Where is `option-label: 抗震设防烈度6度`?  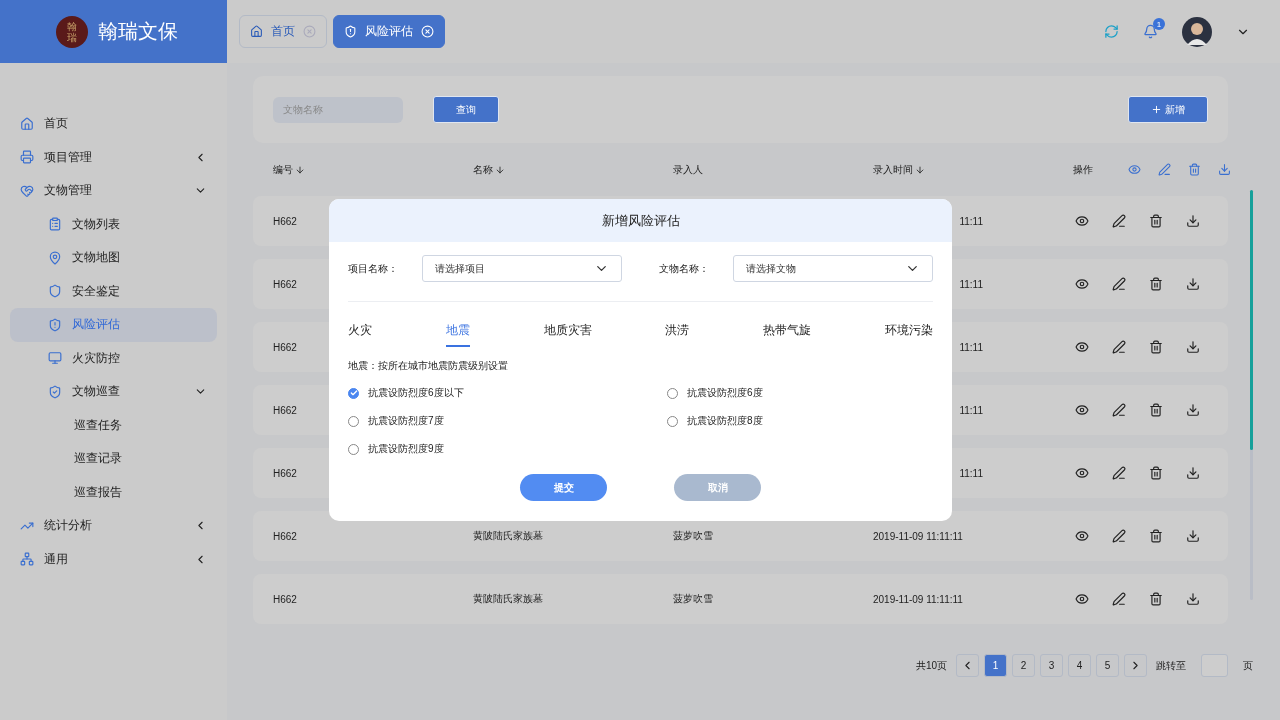
option-label: 抗震设防烈度6度 is located at coordinates (725, 393).